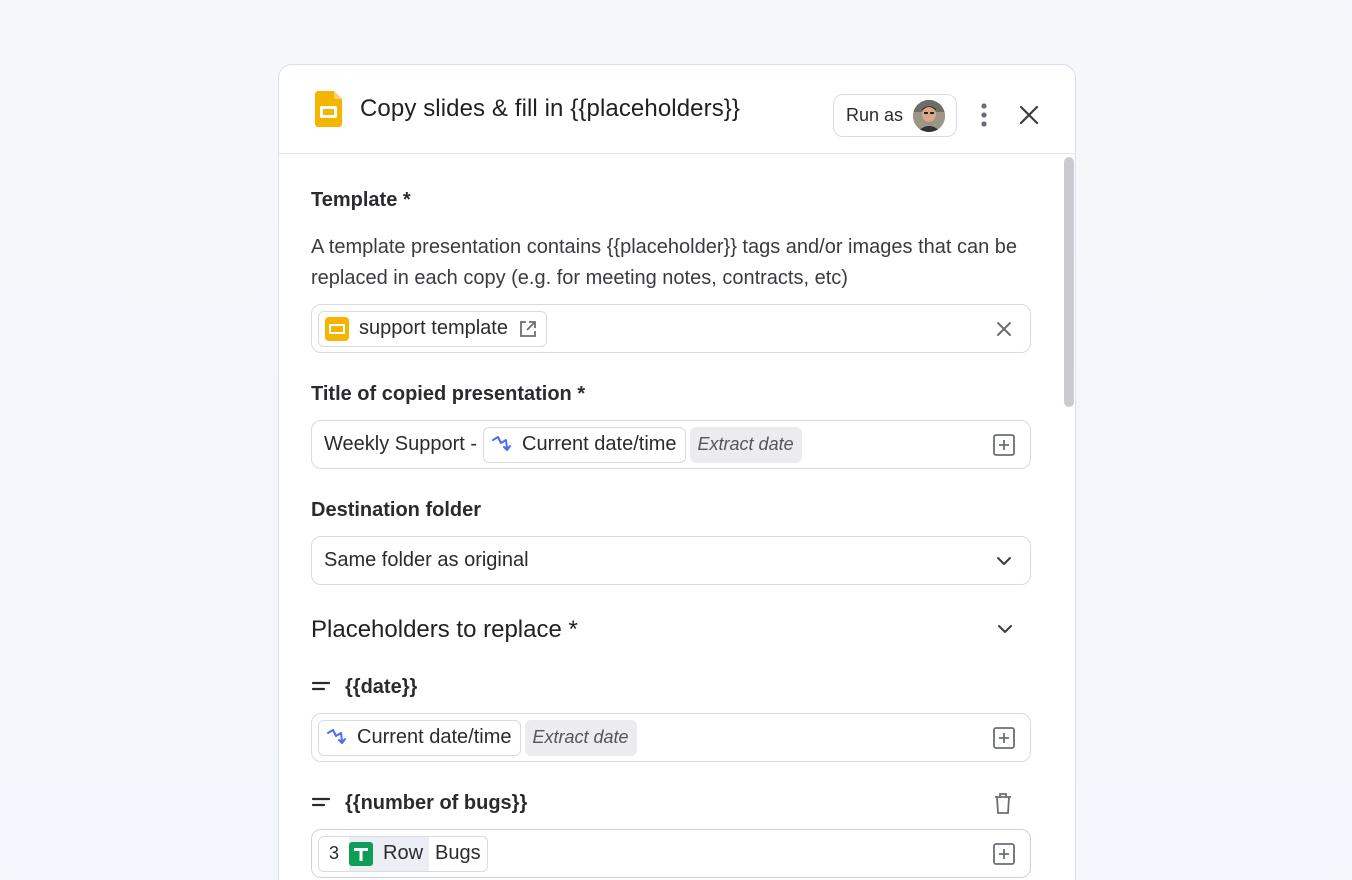 This screenshot has height=880, width=1352. What do you see at coordinates (528, 329) in the screenshot?
I see `external-link-icon` at bounding box center [528, 329].